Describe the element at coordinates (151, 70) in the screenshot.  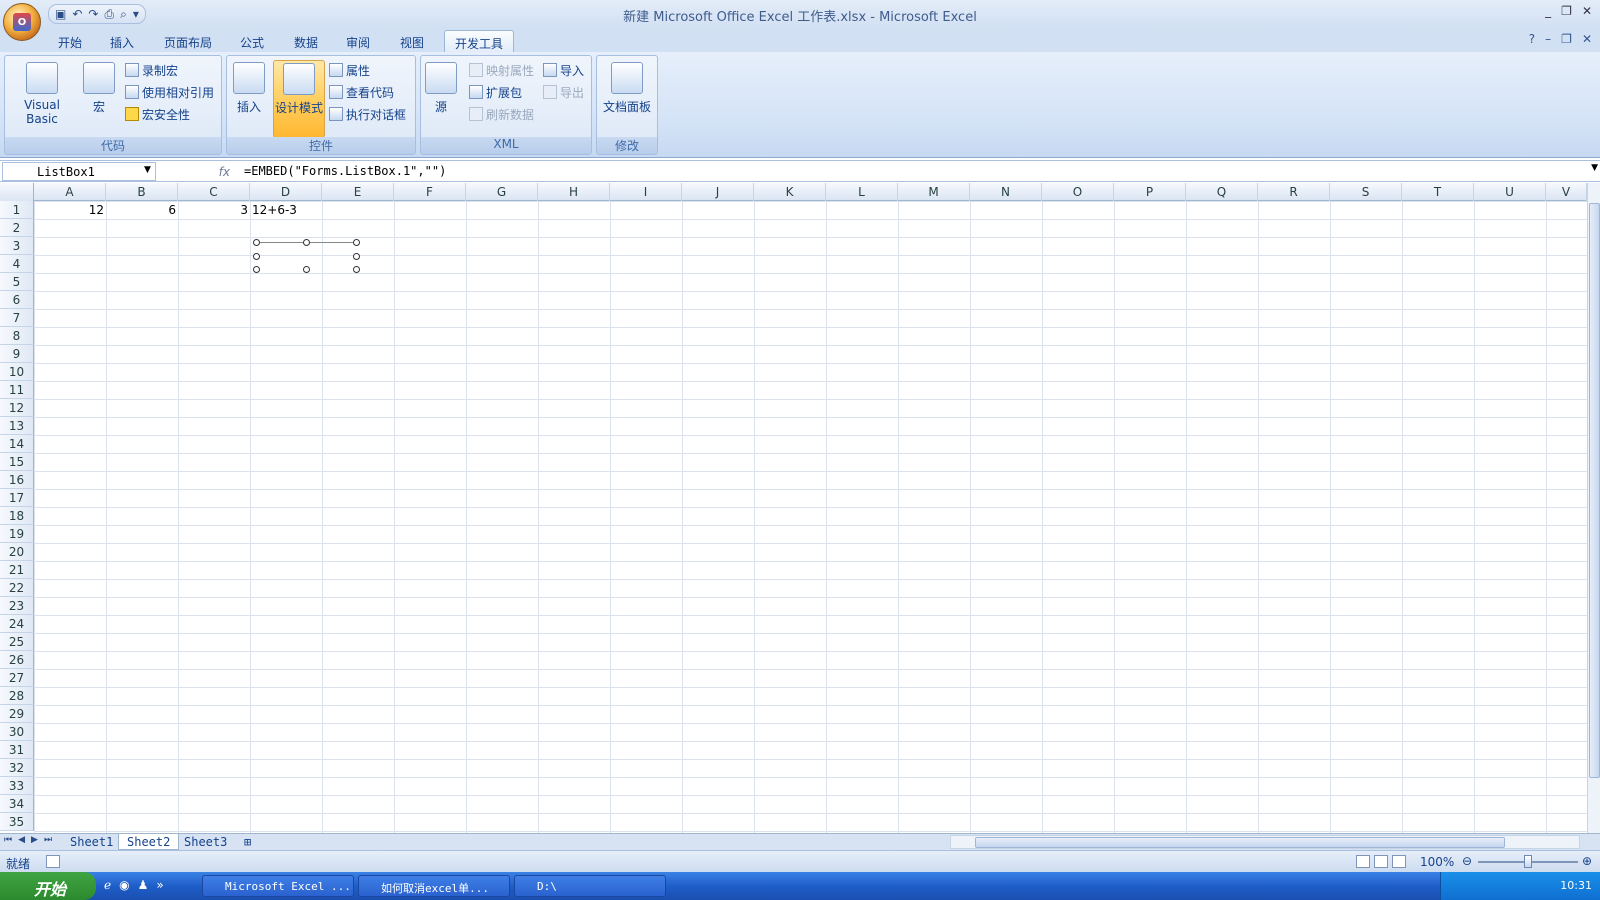
I see `record-macro-button: 录制宏` at that location.